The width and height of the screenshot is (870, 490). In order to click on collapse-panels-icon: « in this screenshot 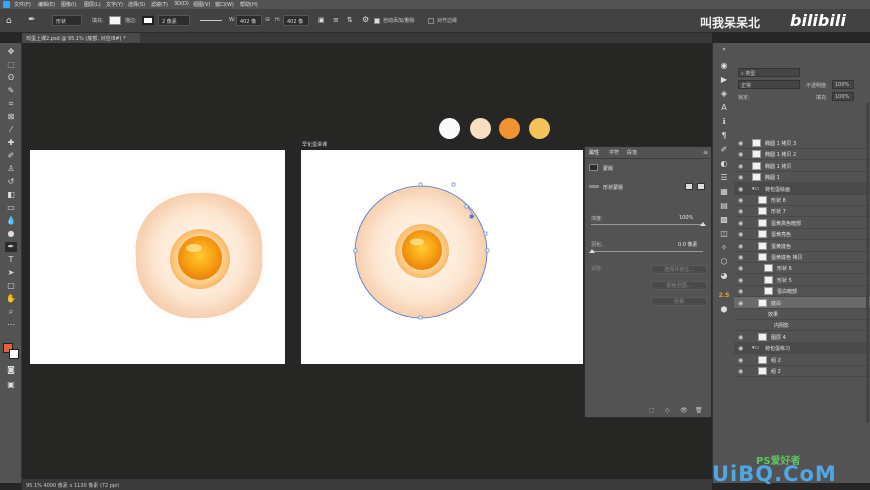, I will do `click(724, 50)`.